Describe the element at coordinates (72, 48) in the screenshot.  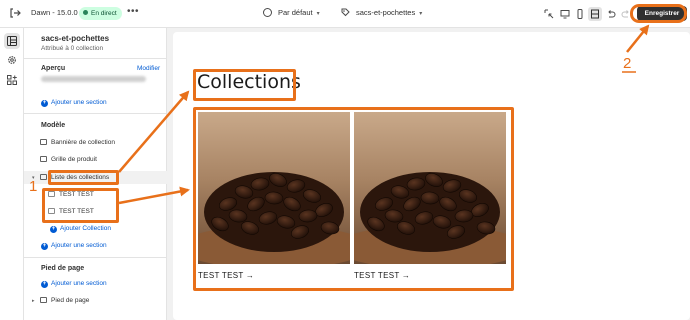
I see `page-subtitle: Attribué à 0 collection` at that location.